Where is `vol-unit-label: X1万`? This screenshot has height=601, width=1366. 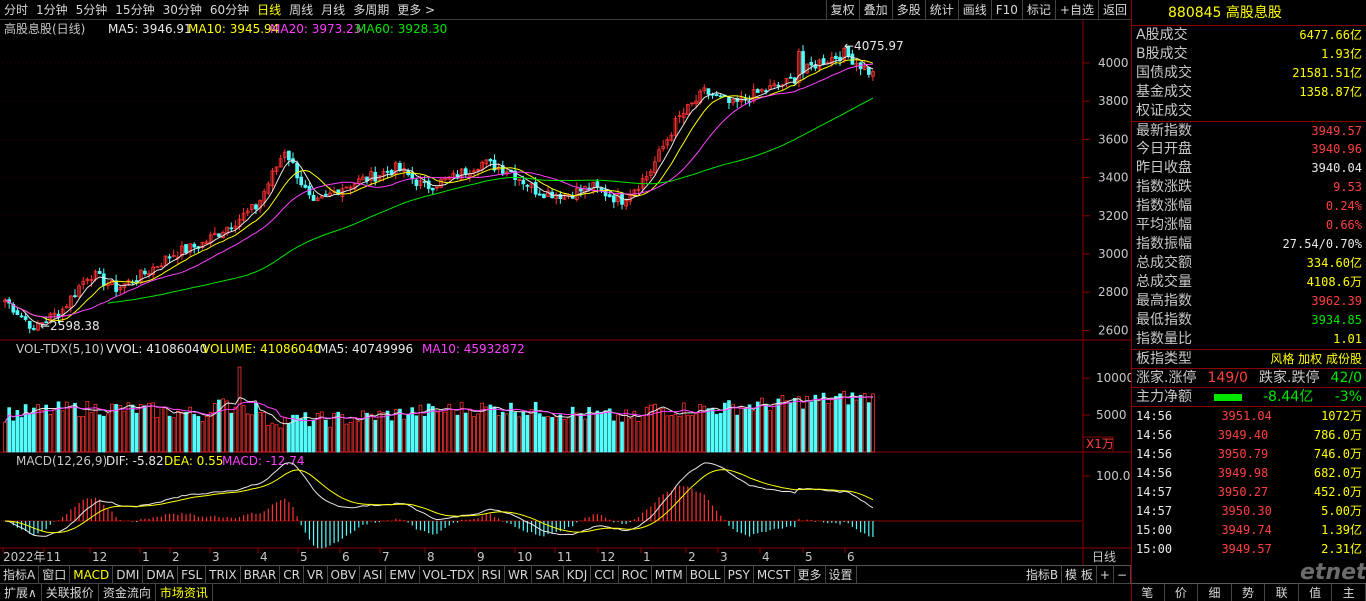
vol-unit-label: X1万 is located at coordinates (1100, 444).